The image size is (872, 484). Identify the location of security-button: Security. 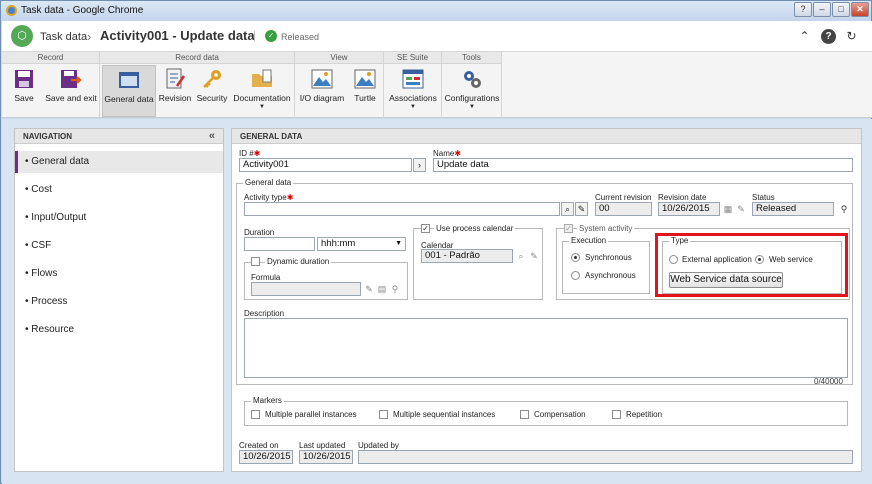
(212, 91).